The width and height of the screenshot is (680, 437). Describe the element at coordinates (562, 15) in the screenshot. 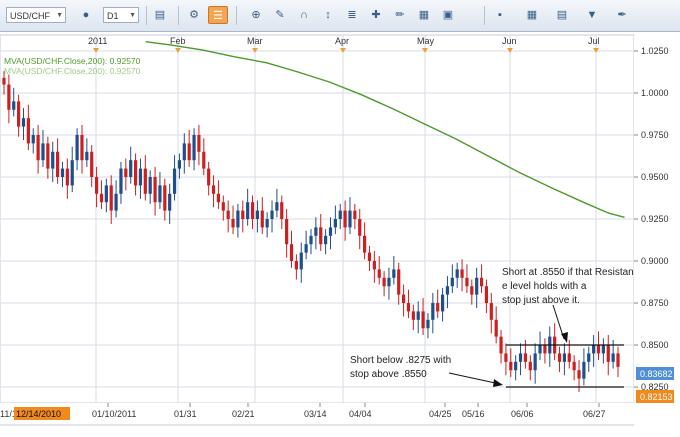

I see `layout-icon: ▤` at that location.